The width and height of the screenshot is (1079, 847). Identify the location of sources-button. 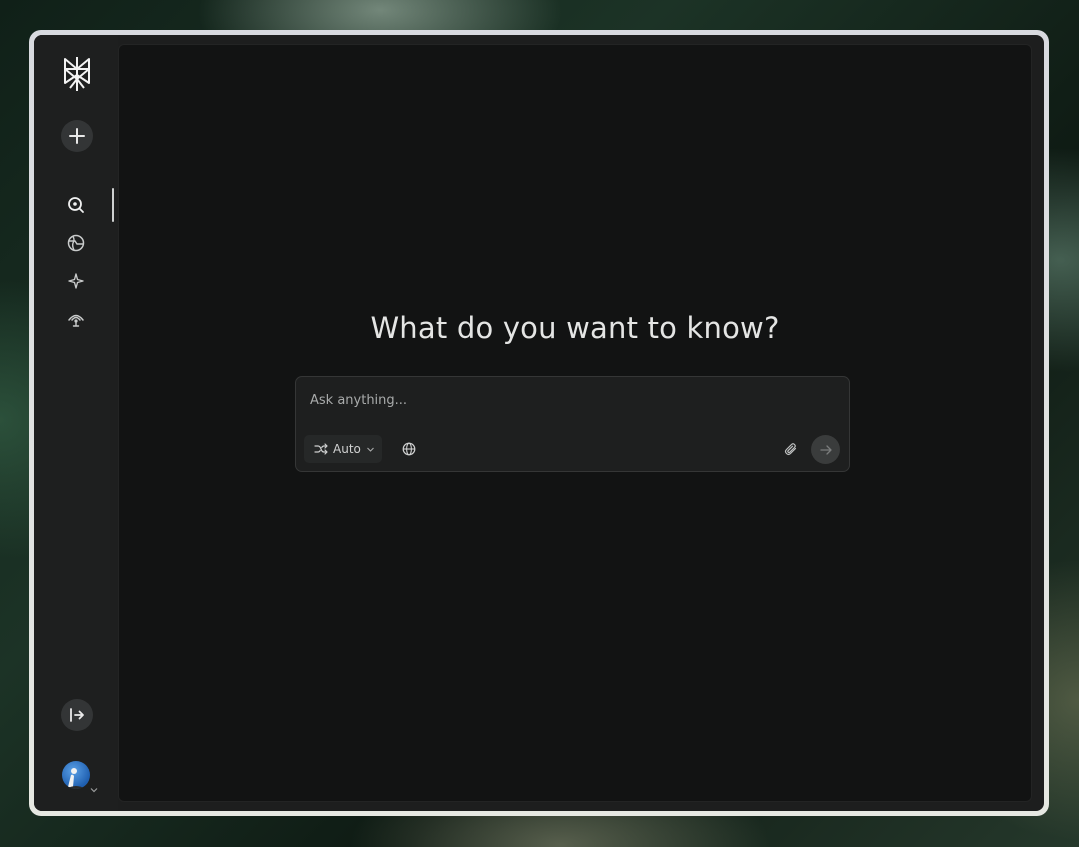
(409, 449).